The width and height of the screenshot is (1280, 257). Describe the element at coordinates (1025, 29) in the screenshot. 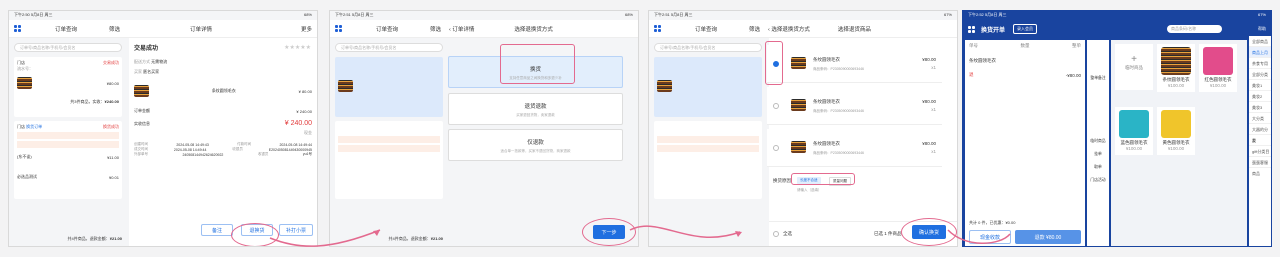

I see `member-button: 录入会员` at that location.